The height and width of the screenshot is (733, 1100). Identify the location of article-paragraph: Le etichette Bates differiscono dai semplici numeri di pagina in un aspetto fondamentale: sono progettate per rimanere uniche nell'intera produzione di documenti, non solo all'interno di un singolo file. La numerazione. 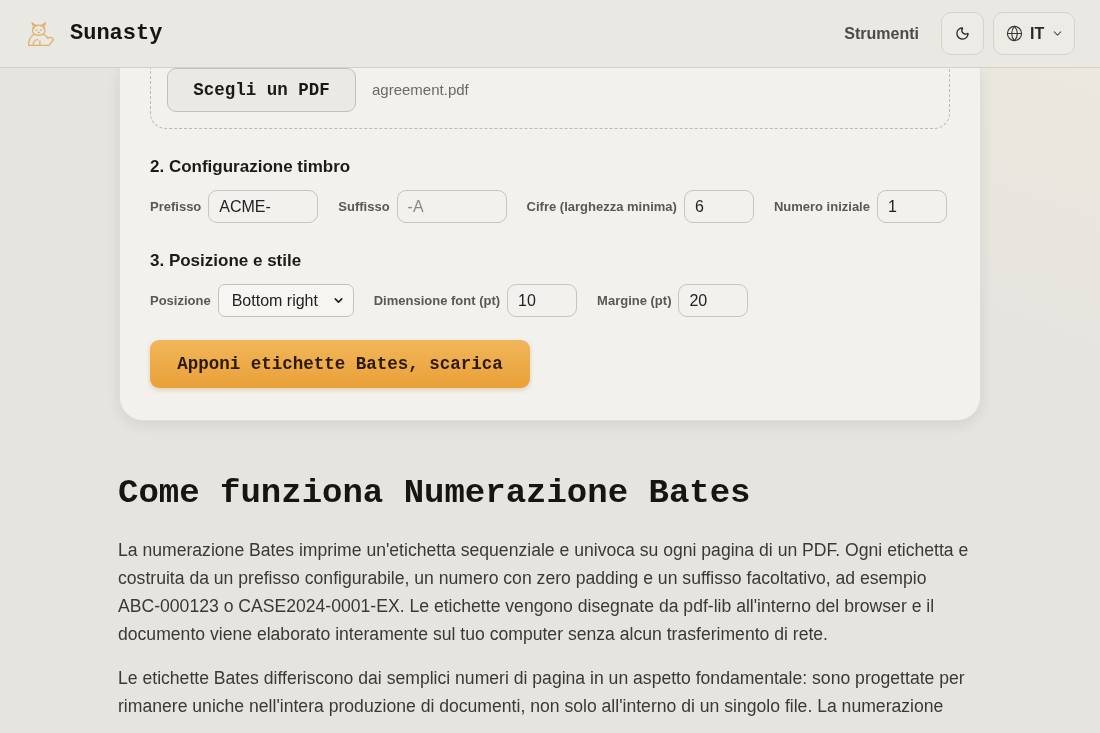
(542, 692).